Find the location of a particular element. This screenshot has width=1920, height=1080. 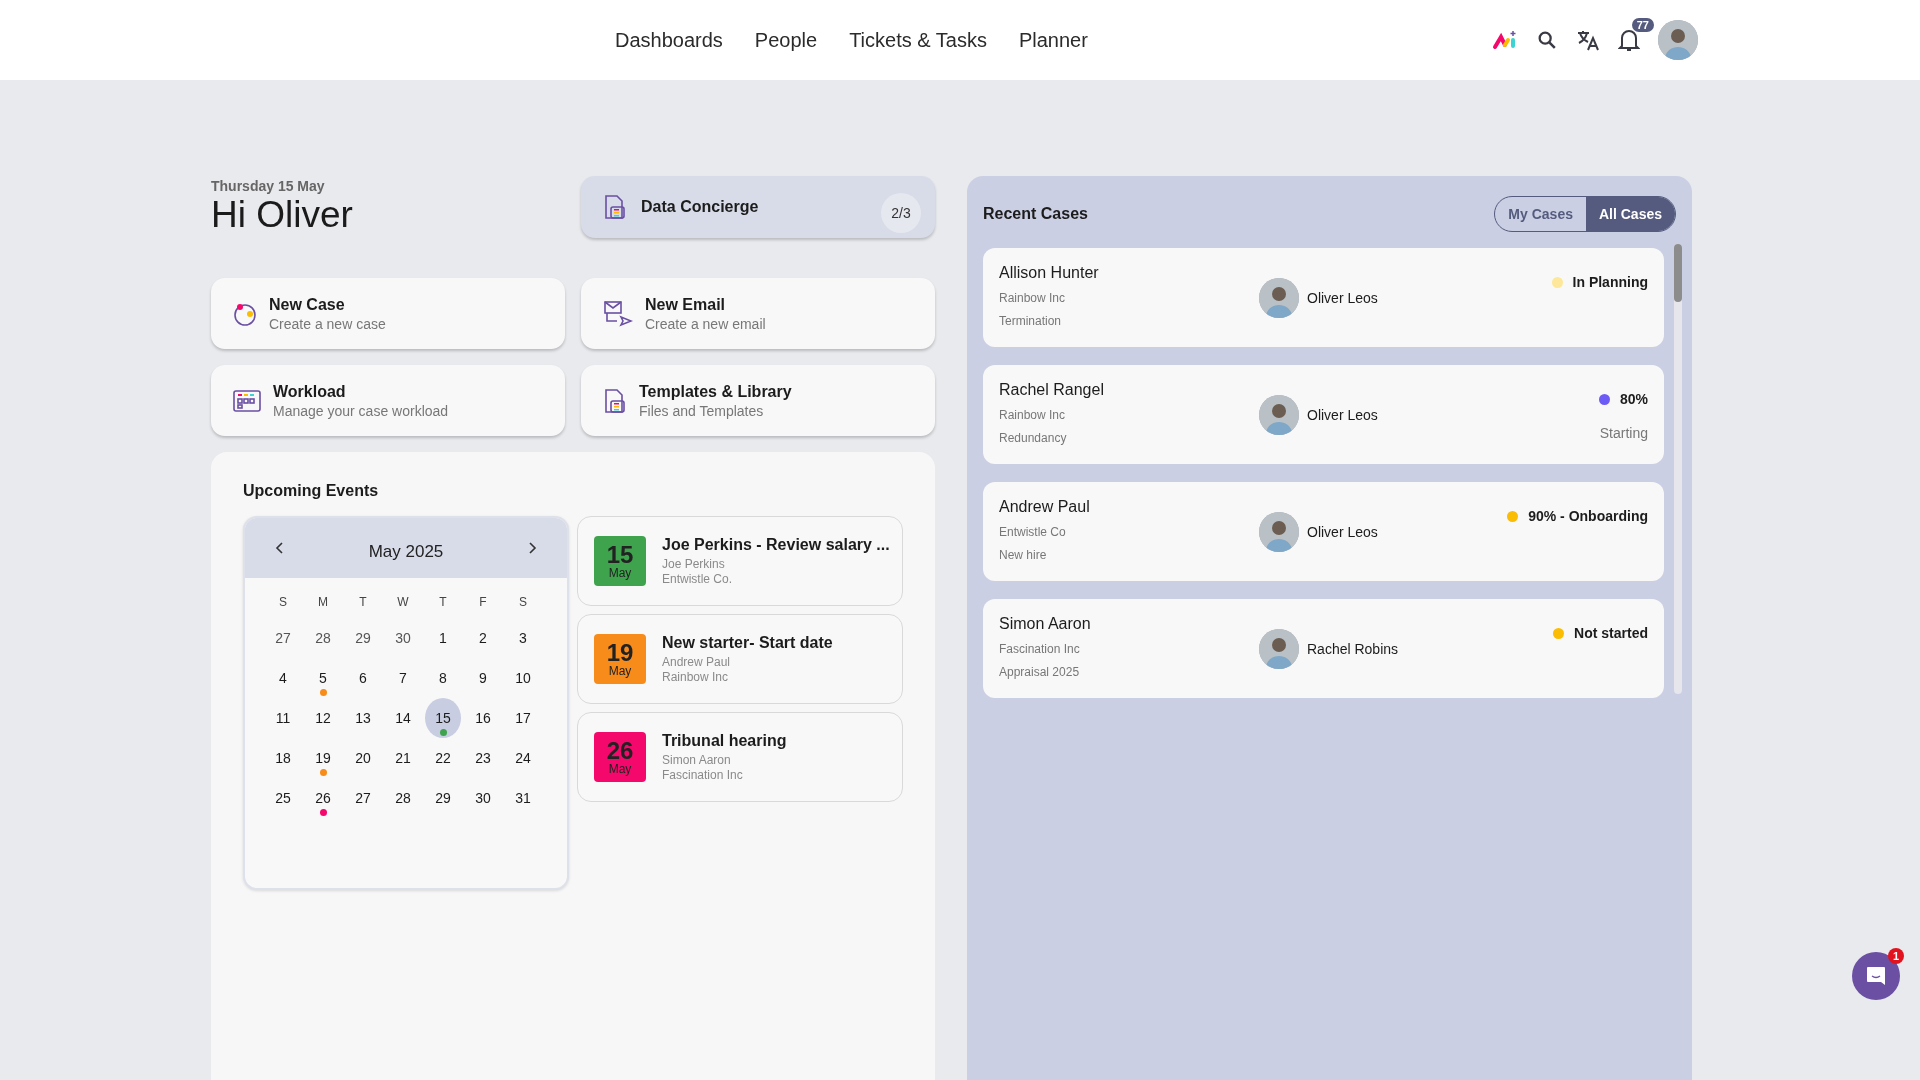

calendar-day: 5 is located at coordinates (323, 678).